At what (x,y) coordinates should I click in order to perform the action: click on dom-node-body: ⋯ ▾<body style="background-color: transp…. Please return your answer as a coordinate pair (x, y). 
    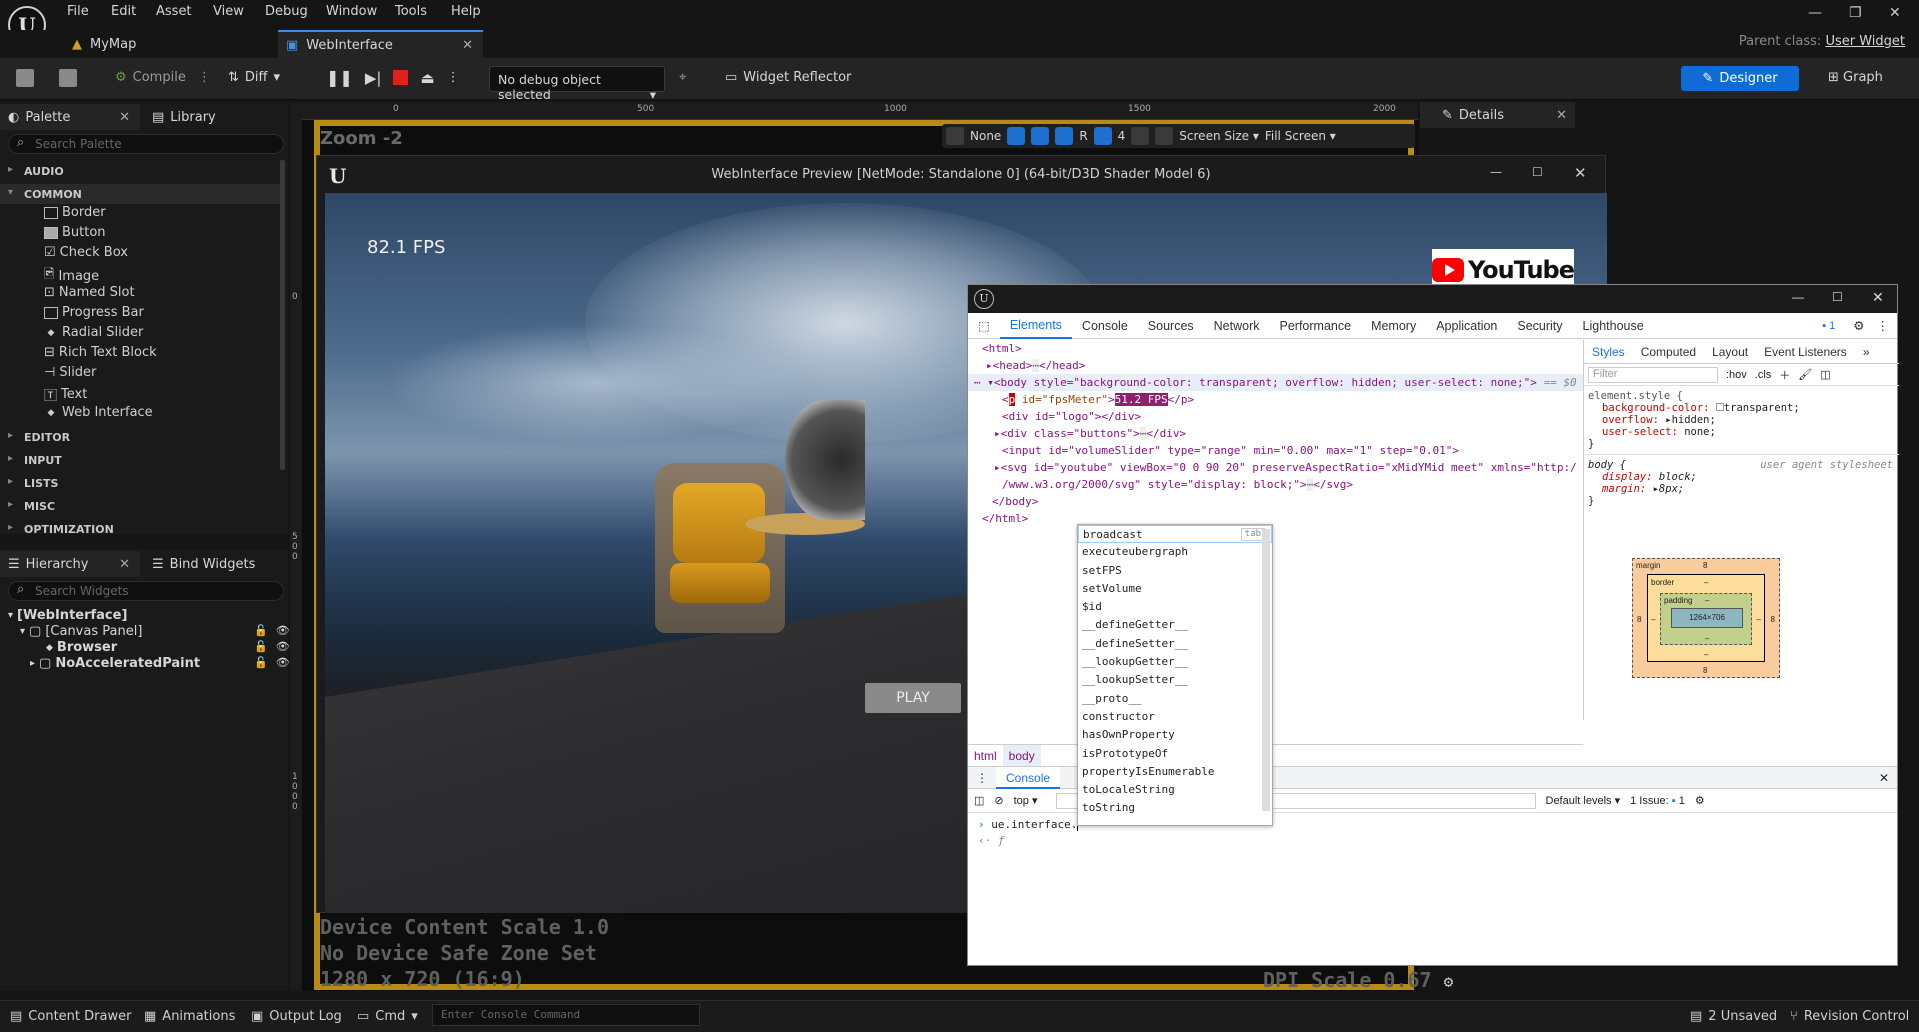
    Looking at the image, I should click on (1275, 382).